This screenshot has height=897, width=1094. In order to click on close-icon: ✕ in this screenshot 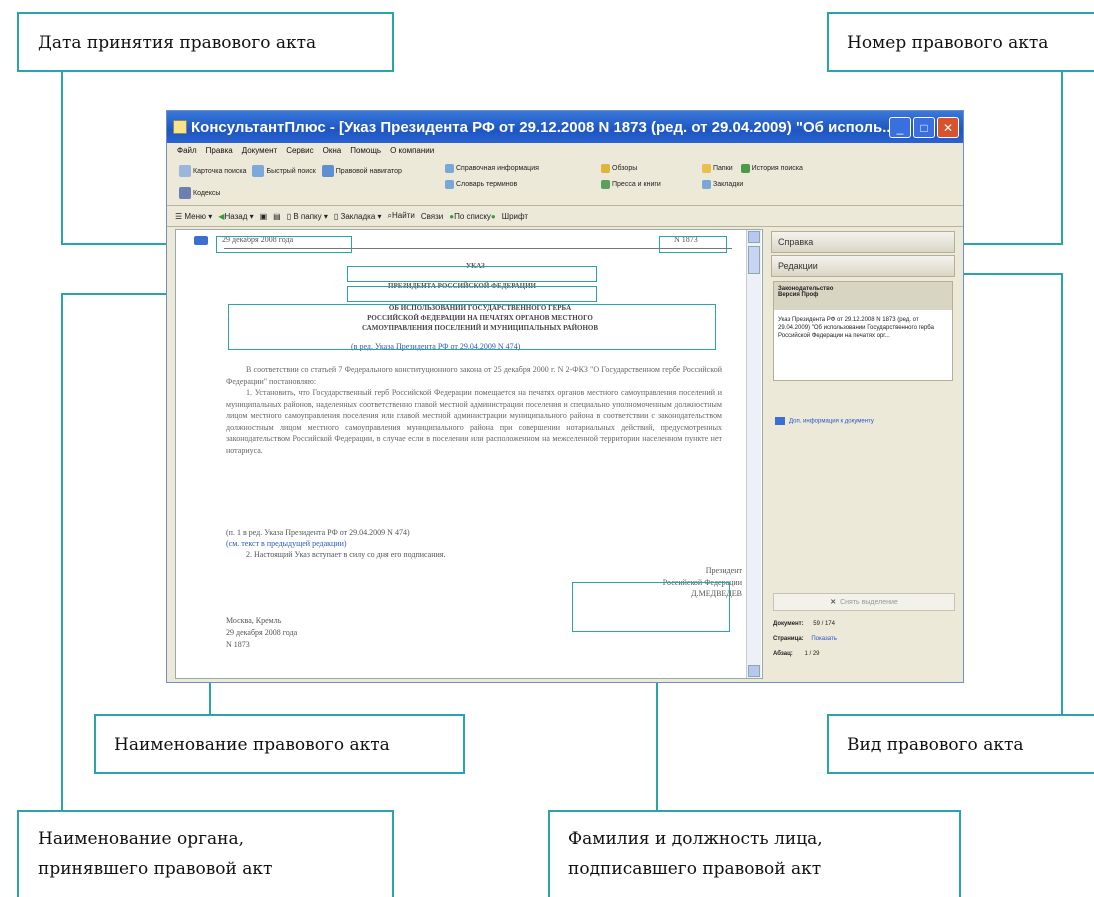, I will do `click(948, 127)`.